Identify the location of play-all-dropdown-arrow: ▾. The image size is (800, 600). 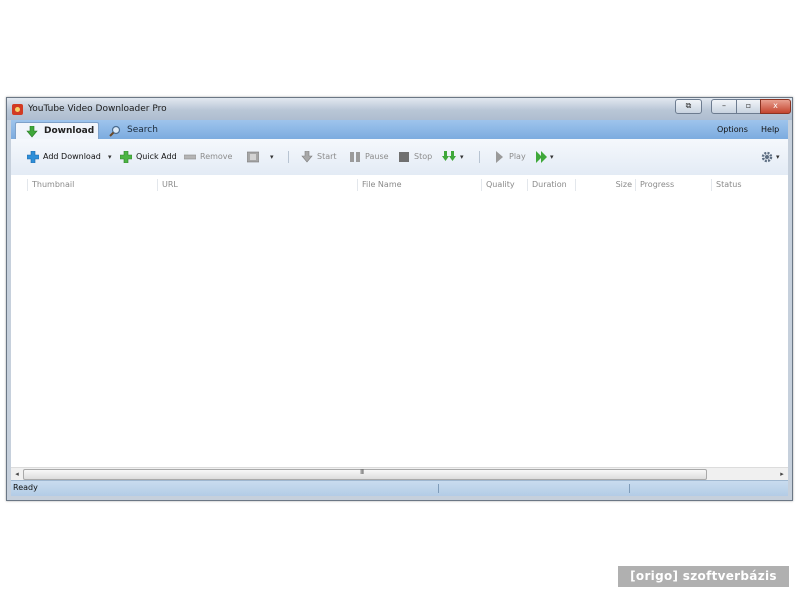
(552, 157).